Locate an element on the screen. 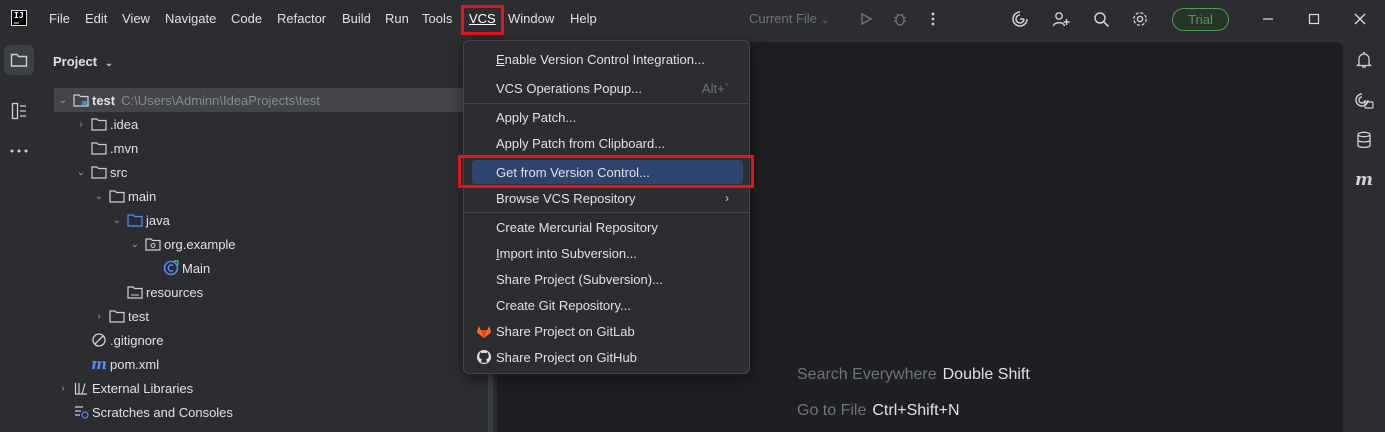 Image resolution: width=1385 pixels, height=432 pixels. close-icon is located at coordinates (1360, 19).